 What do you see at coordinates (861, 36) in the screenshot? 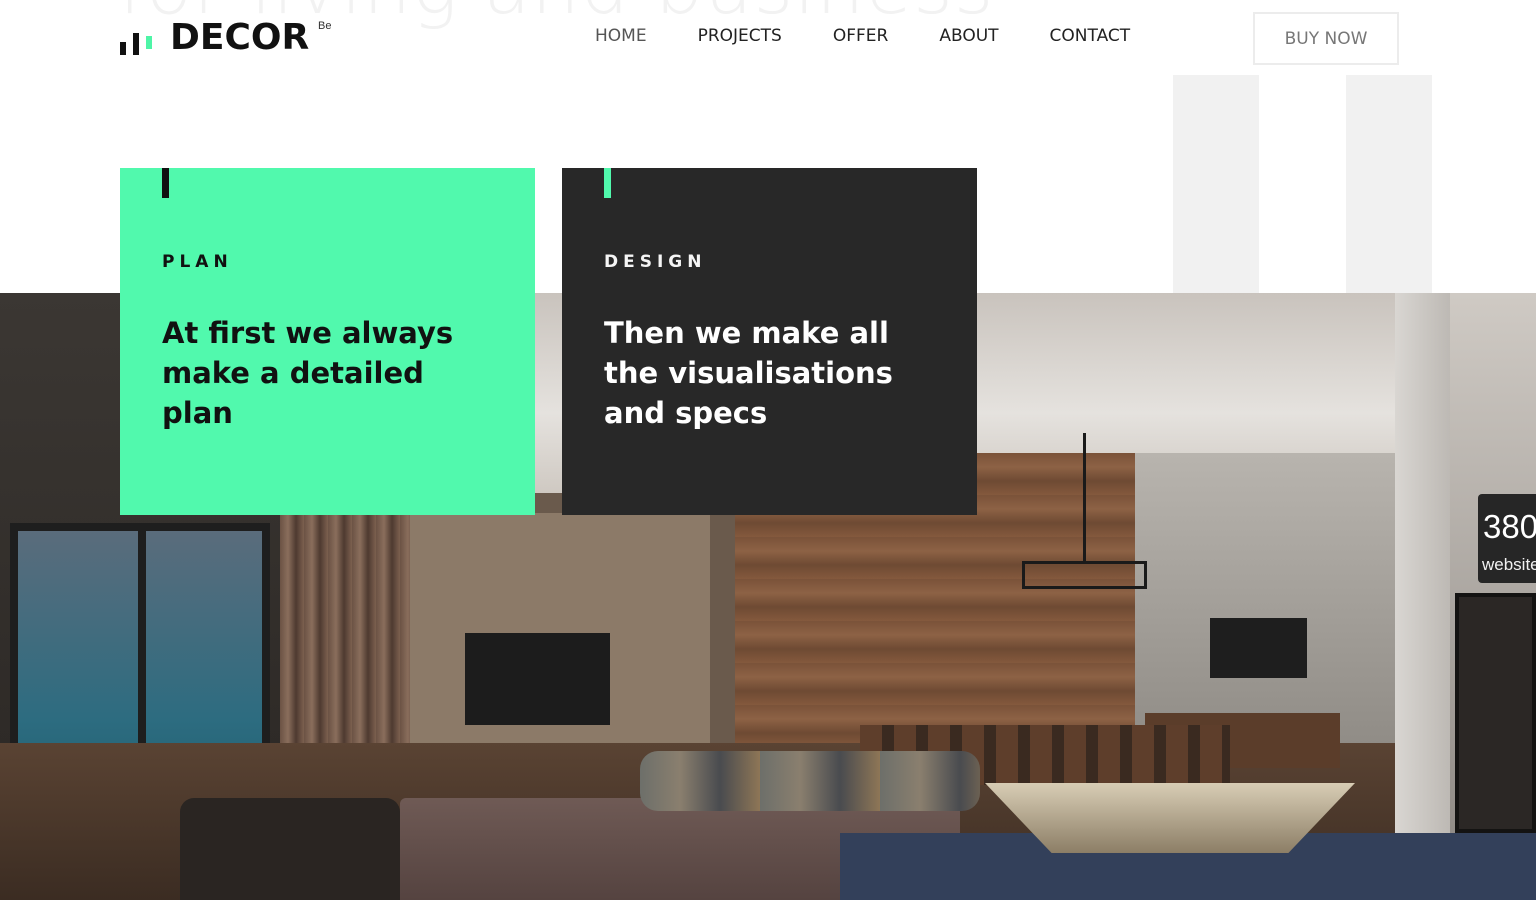
I see `nav-item-offer: OFFER` at bounding box center [861, 36].